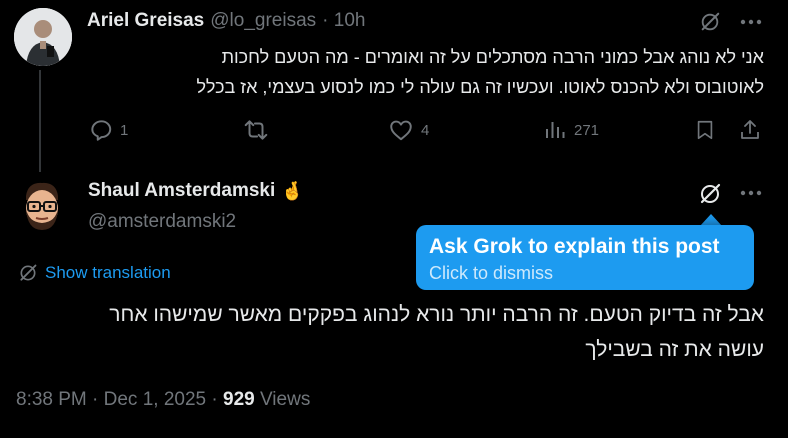  What do you see at coordinates (119, 399) in the screenshot?
I see `post-timestamp: 8:38 PM · Dec 1, 2025 ·` at bounding box center [119, 399].